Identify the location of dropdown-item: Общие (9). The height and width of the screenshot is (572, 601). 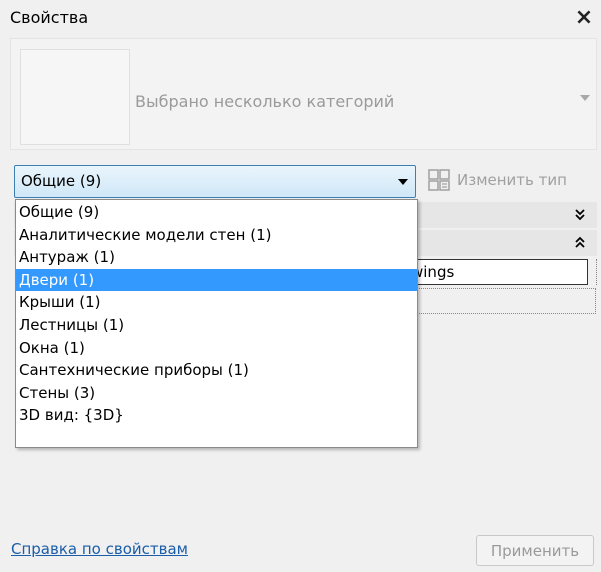
(216, 212).